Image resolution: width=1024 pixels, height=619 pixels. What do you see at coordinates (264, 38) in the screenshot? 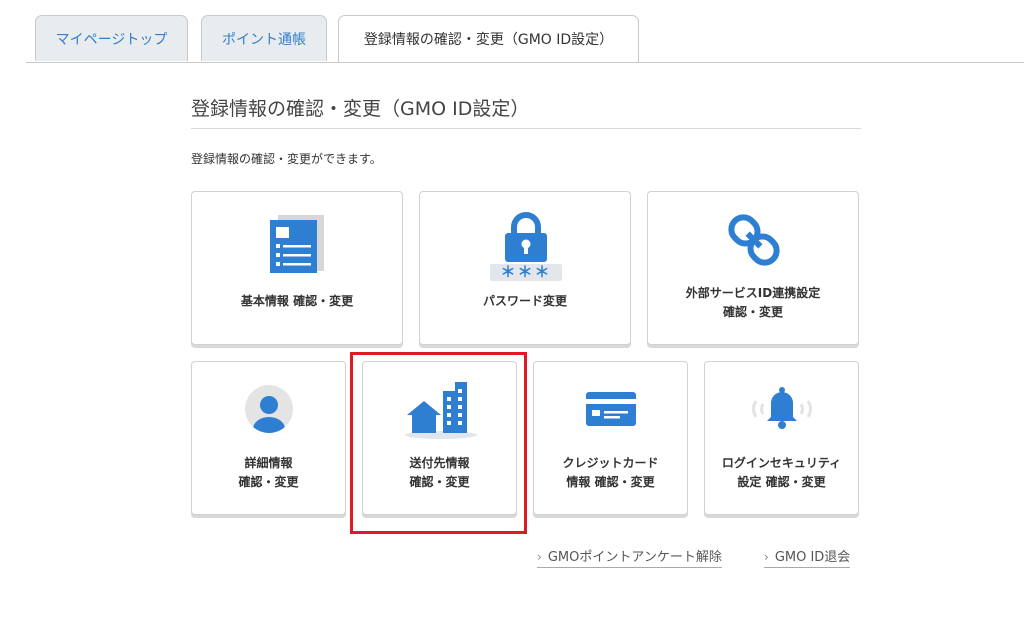
I see `tab-point-passbook: ポイント通帳` at bounding box center [264, 38].